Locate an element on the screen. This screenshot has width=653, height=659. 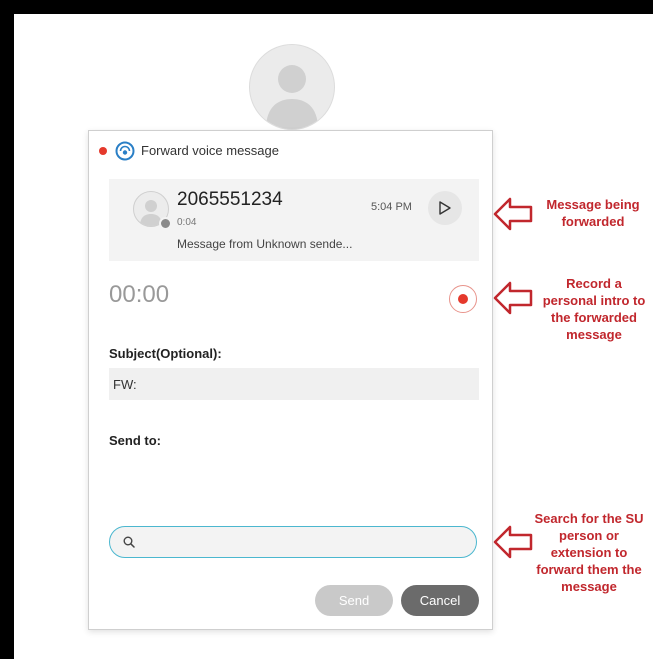
cancel-button: Cancel is located at coordinates (440, 600).